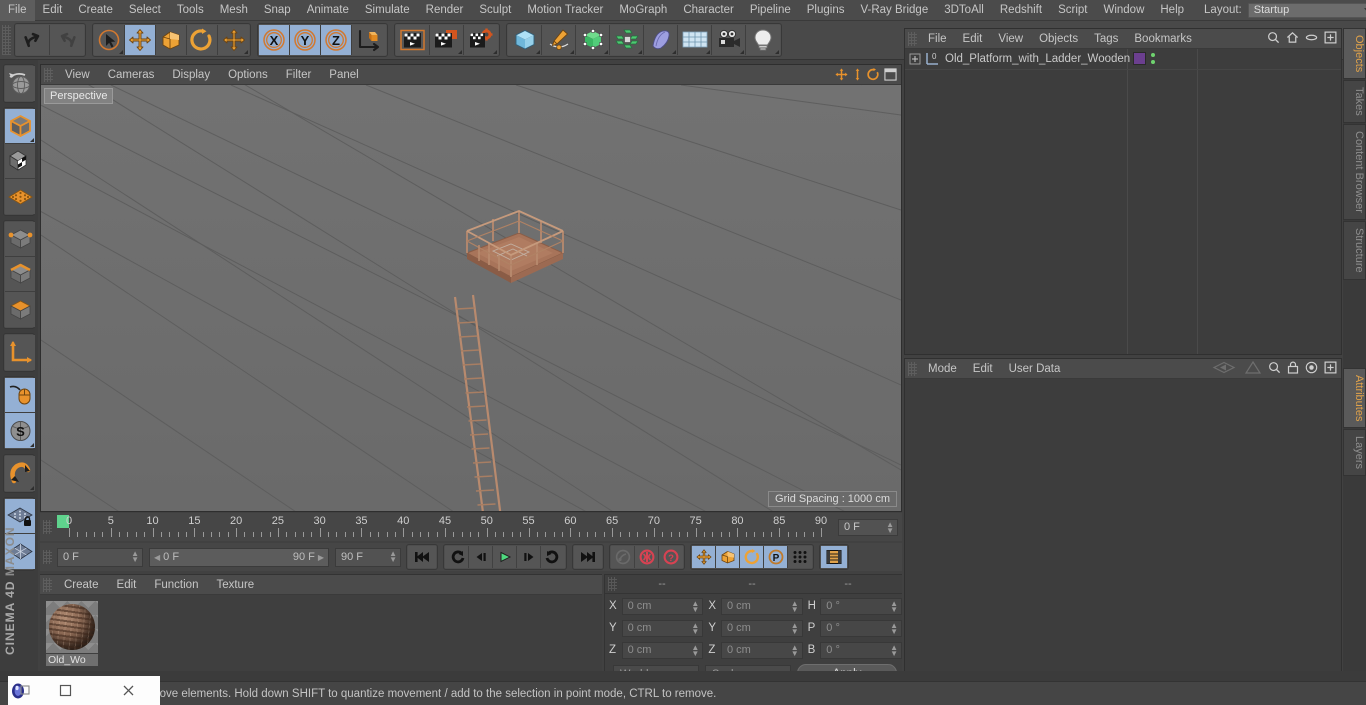 Image resolution: width=1366 pixels, height=705 pixels. Describe the element at coordinates (481, 40) in the screenshot. I see `render-settings-icon` at that location.